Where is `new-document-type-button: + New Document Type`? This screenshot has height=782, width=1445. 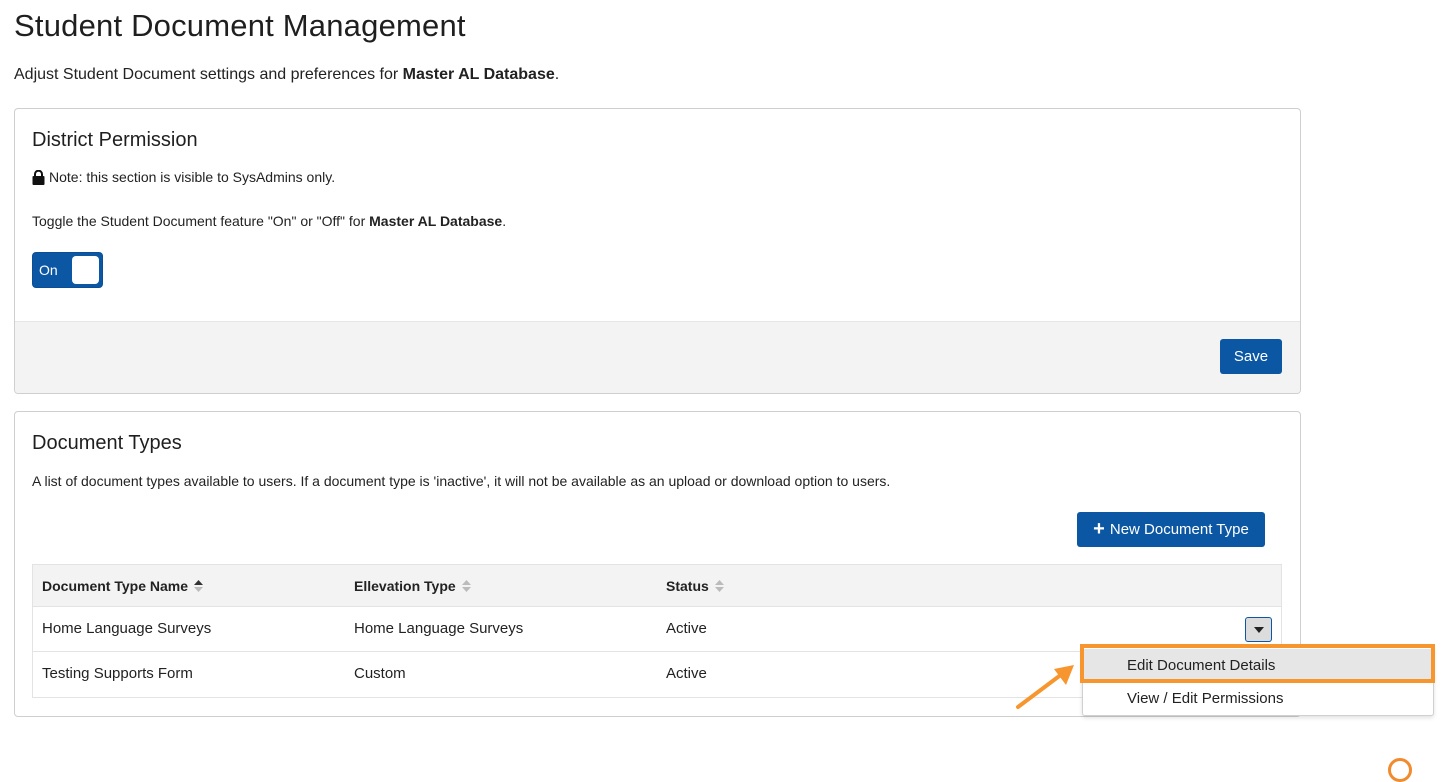
new-document-type-button: + New Document Type is located at coordinates (1171, 529).